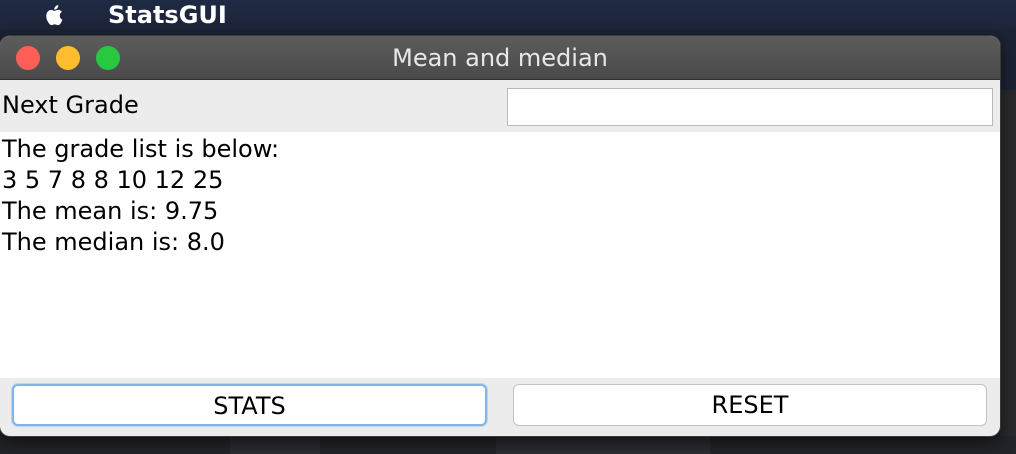 This screenshot has height=454, width=1016. What do you see at coordinates (750, 405) in the screenshot?
I see `reset-button: RESET` at bounding box center [750, 405].